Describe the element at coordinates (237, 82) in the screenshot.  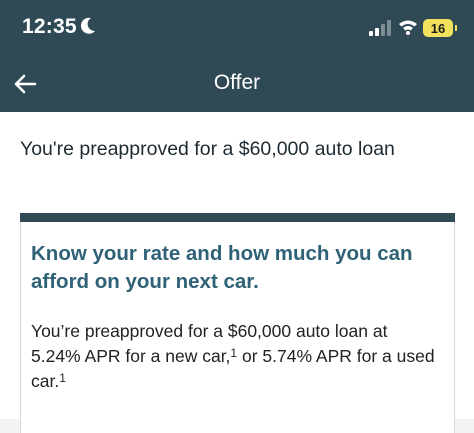
I see `page-title: Offer` at that location.